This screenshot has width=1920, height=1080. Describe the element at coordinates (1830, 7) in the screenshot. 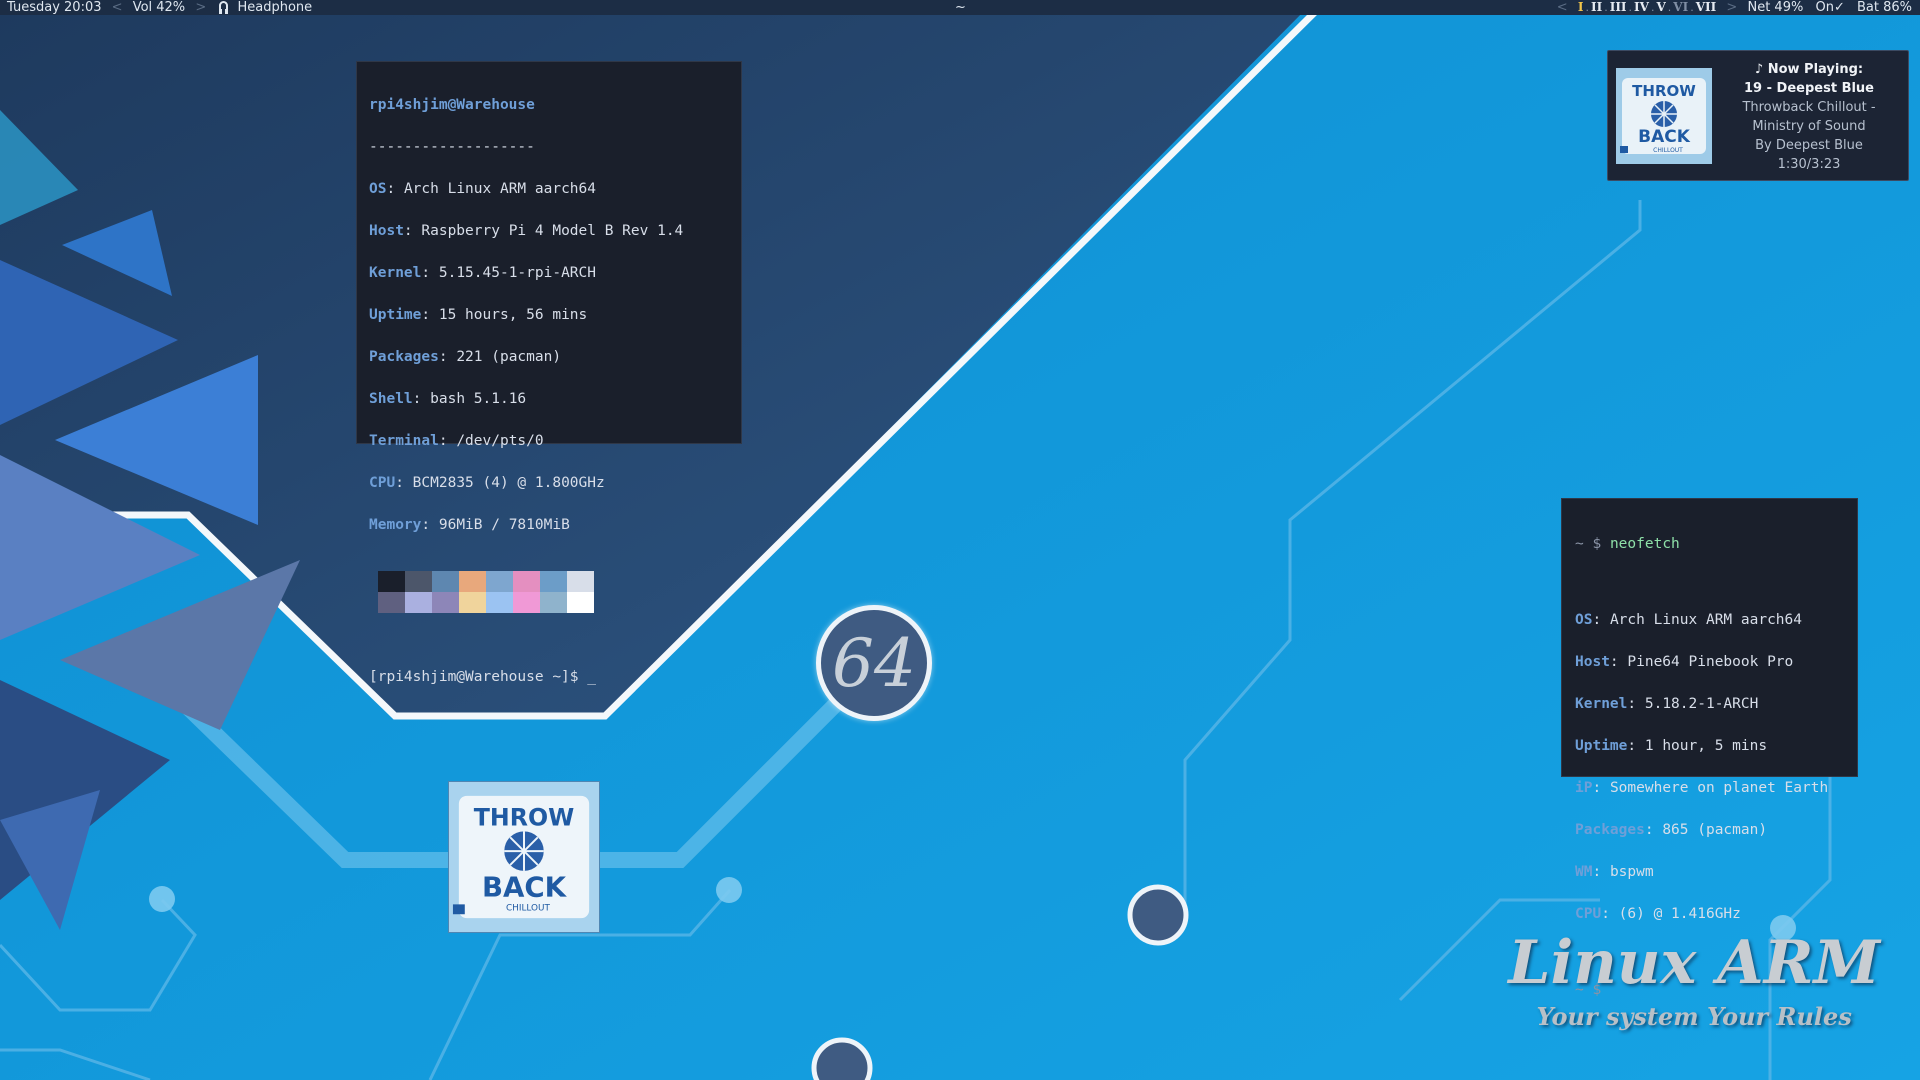

I see `status-indicator: On✓` at that location.